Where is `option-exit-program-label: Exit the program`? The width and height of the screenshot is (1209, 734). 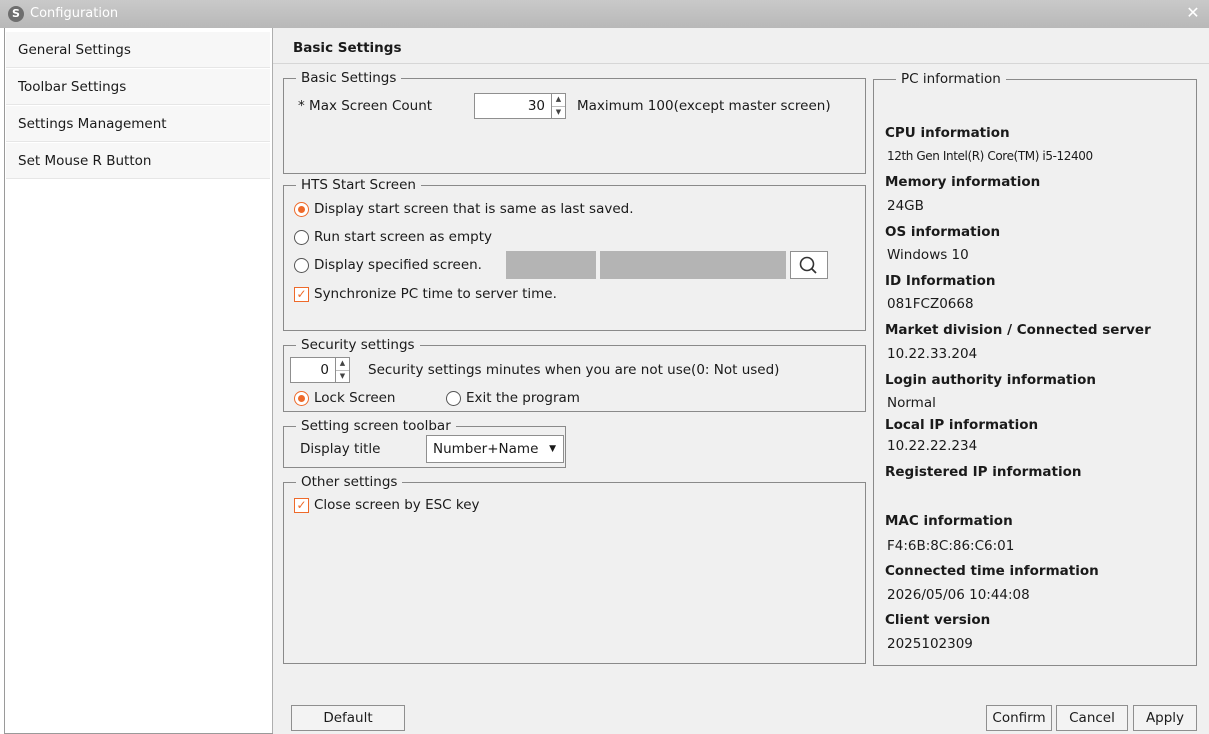
option-exit-program-label: Exit the program is located at coordinates (523, 398).